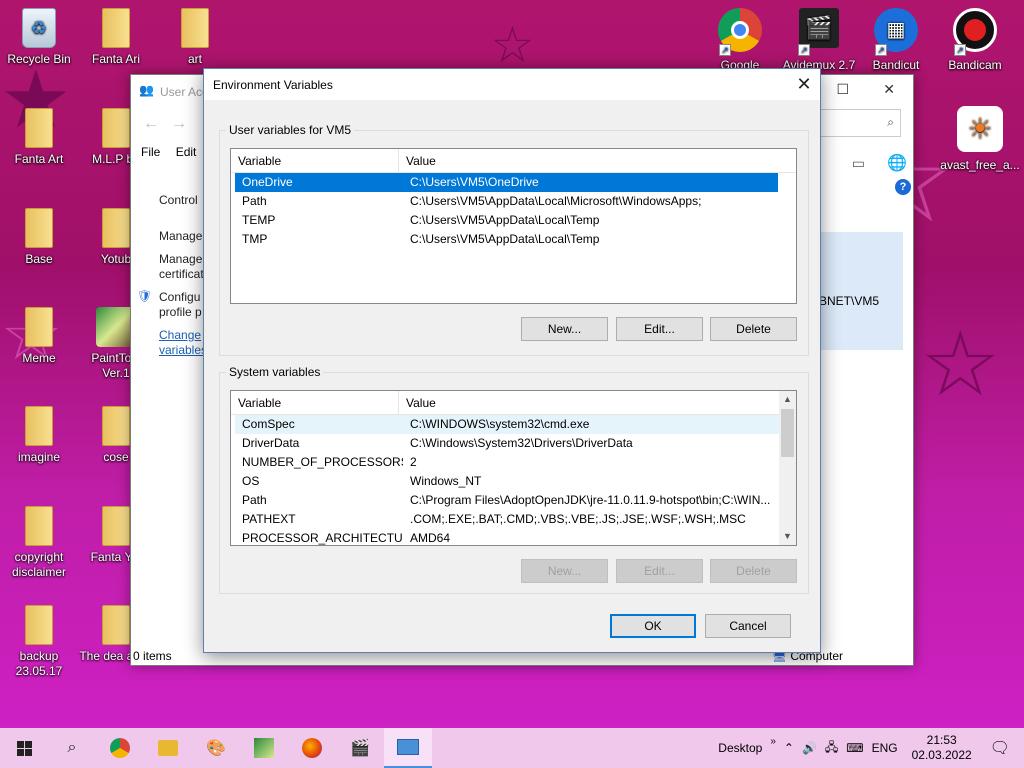  I want to click on desktop-icon-folder: art, so click(195, 37).